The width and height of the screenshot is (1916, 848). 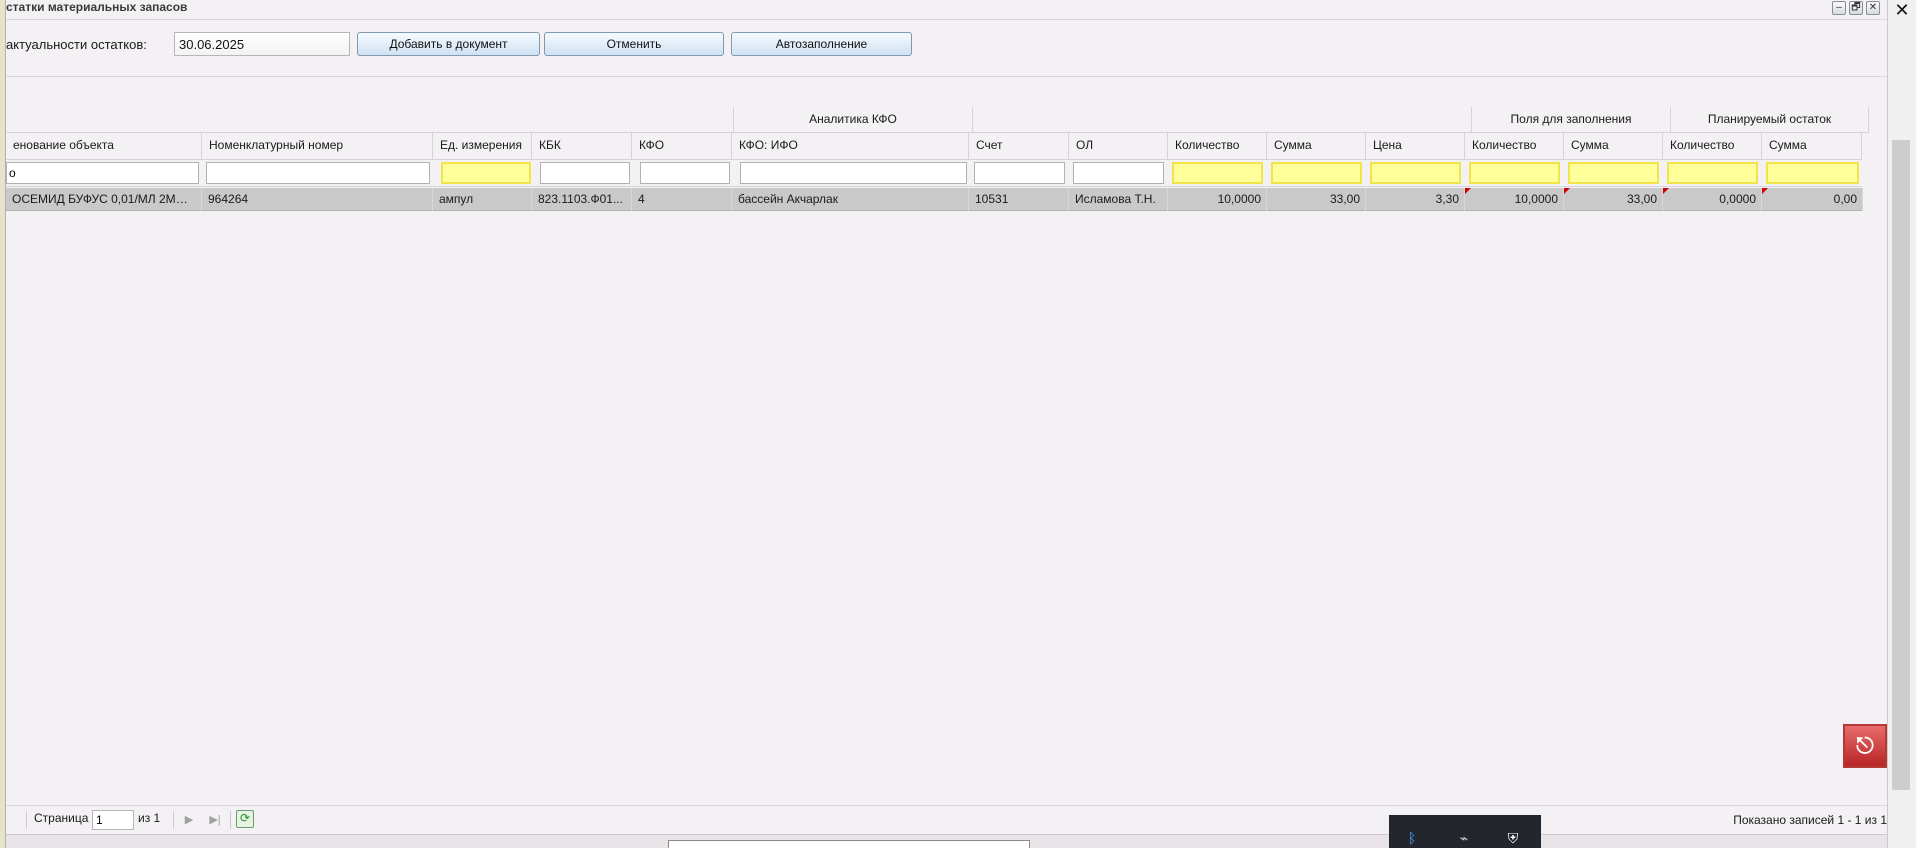 I want to click on filter-nomenclature-input, so click(x=318, y=173).